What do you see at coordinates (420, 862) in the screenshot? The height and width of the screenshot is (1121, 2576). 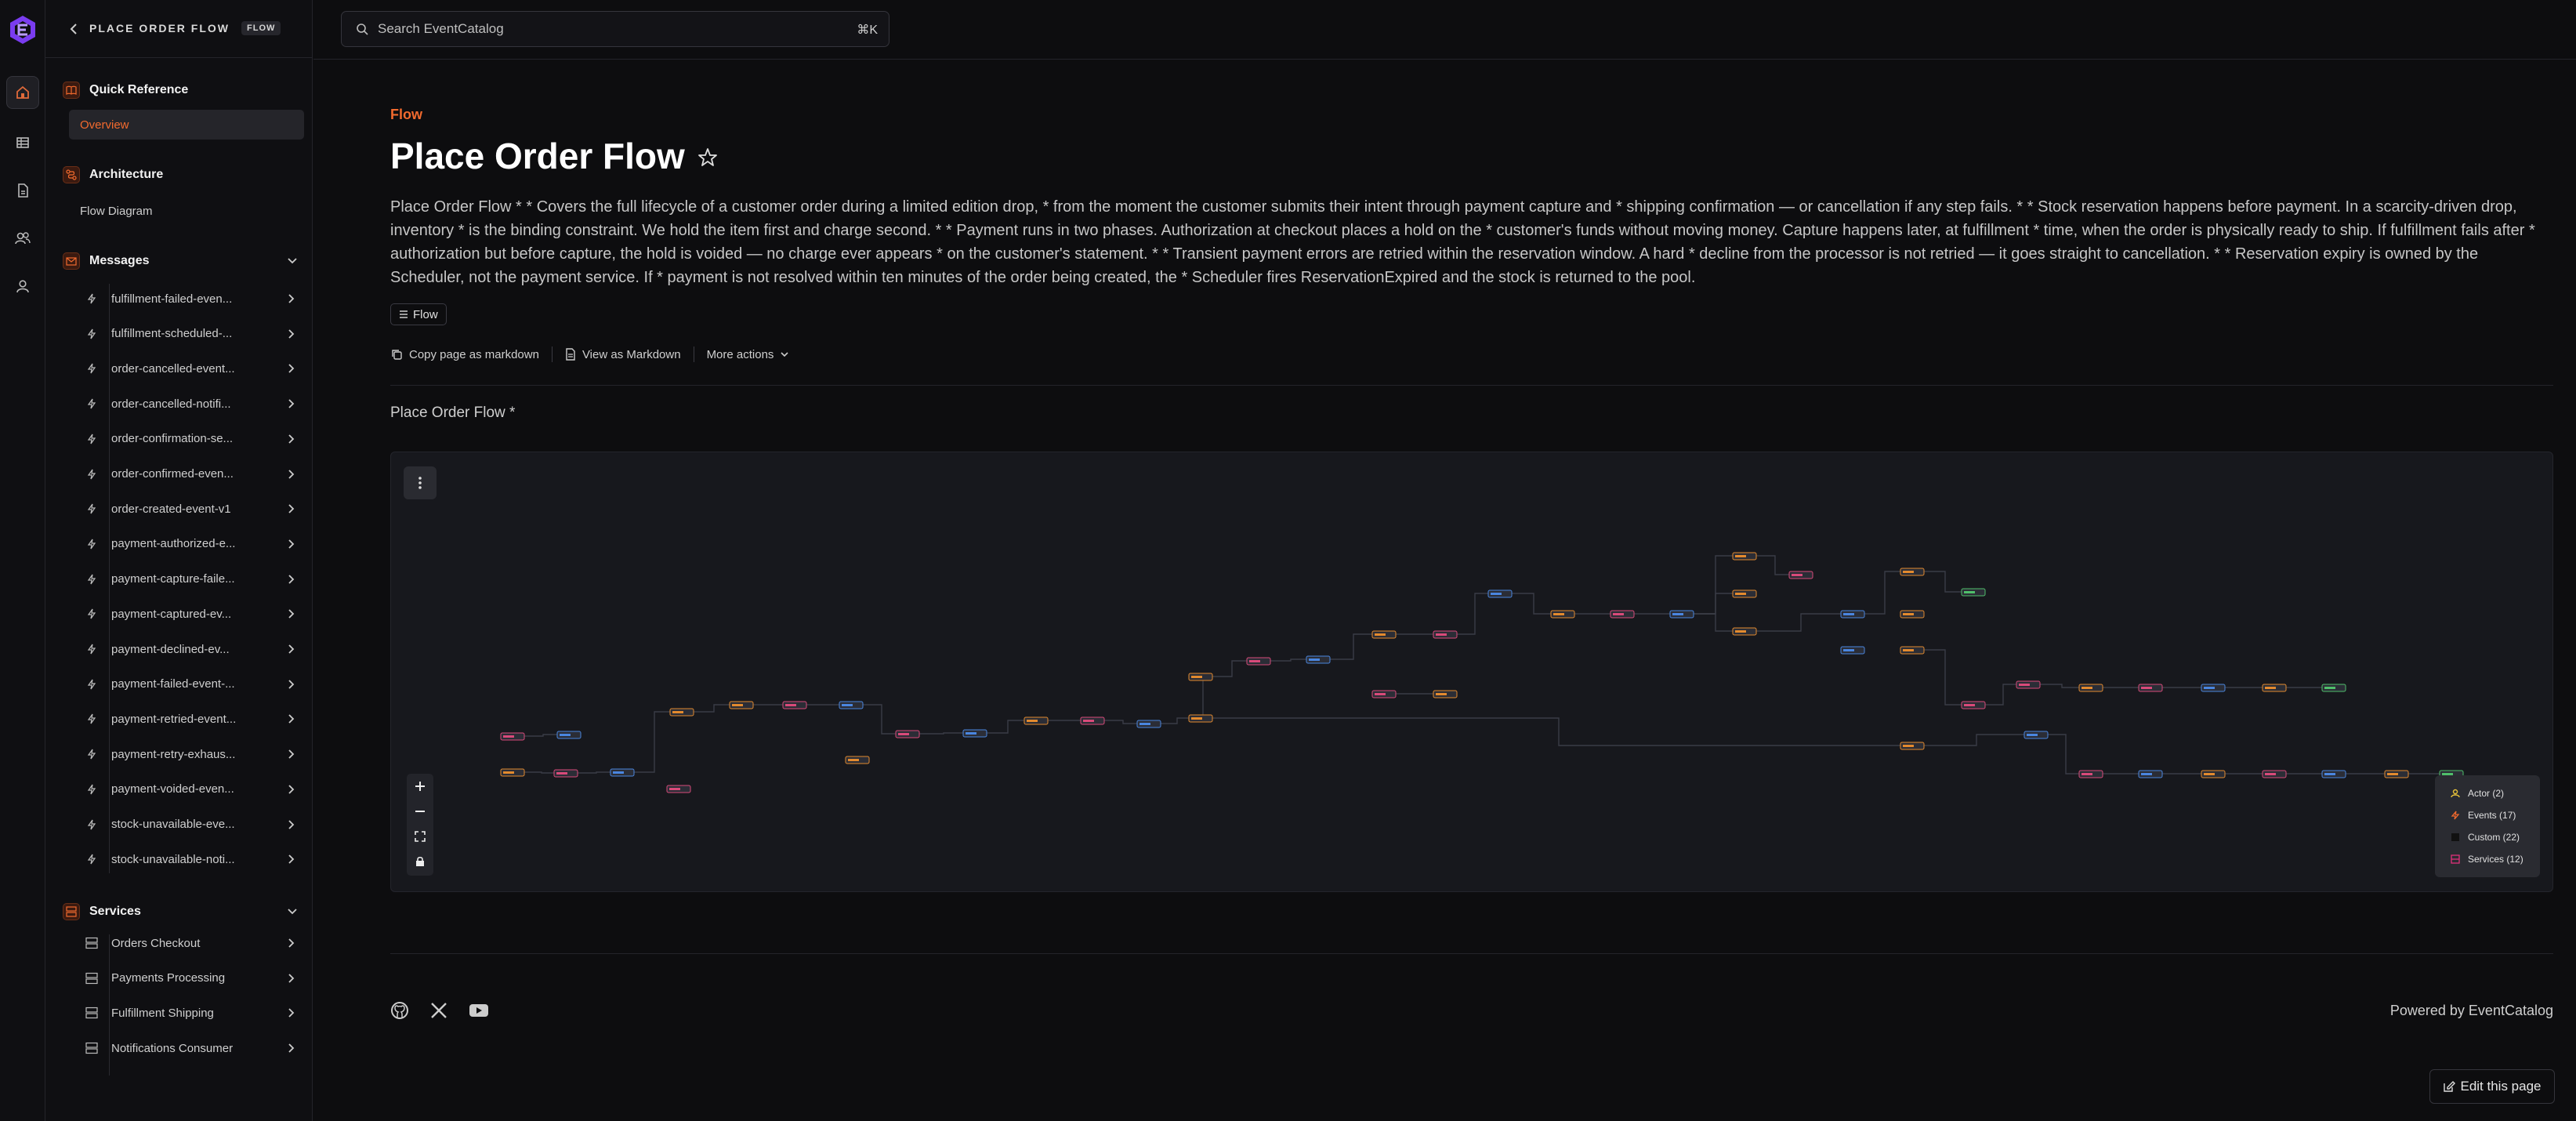 I see `lock-button` at bounding box center [420, 862].